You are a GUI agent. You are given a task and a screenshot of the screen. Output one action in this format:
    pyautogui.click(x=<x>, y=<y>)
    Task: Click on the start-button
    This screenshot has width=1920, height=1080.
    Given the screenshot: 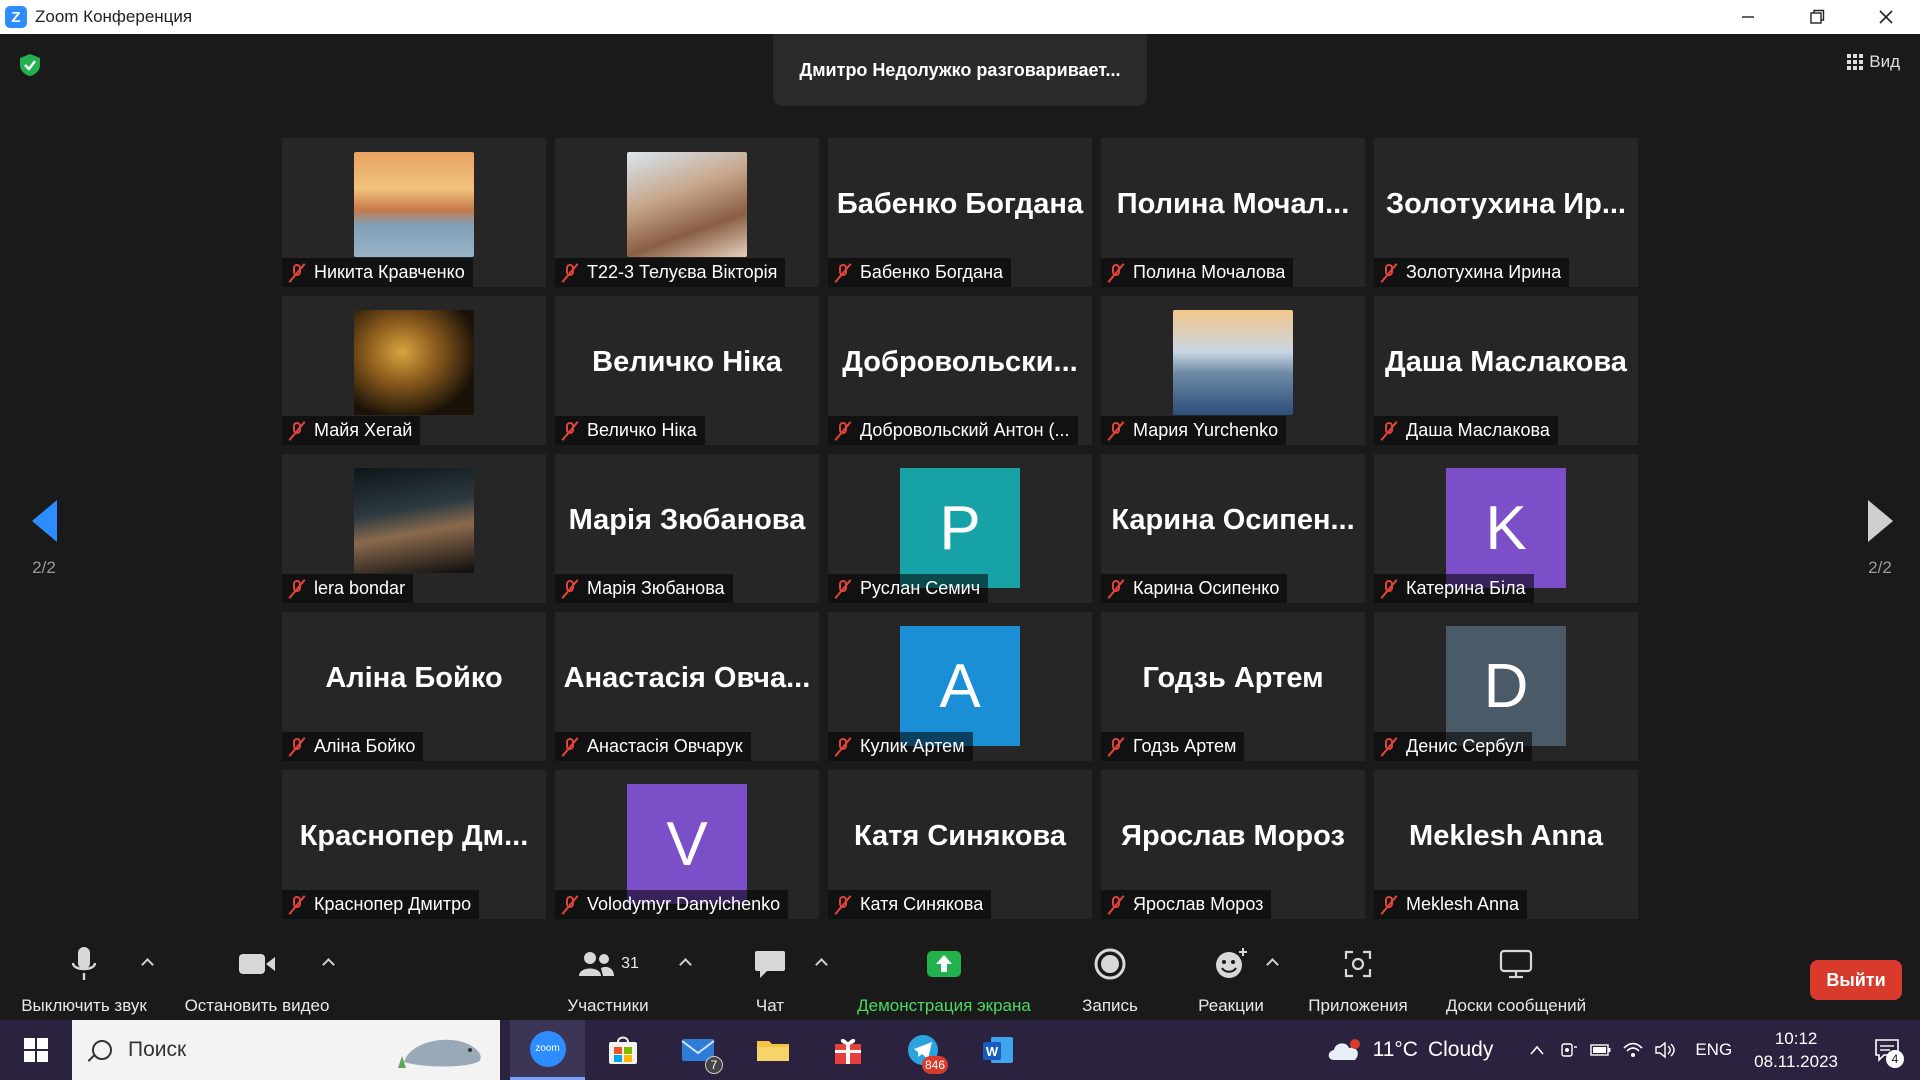 What is the action you would take?
    pyautogui.click(x=36, y=1050)
    